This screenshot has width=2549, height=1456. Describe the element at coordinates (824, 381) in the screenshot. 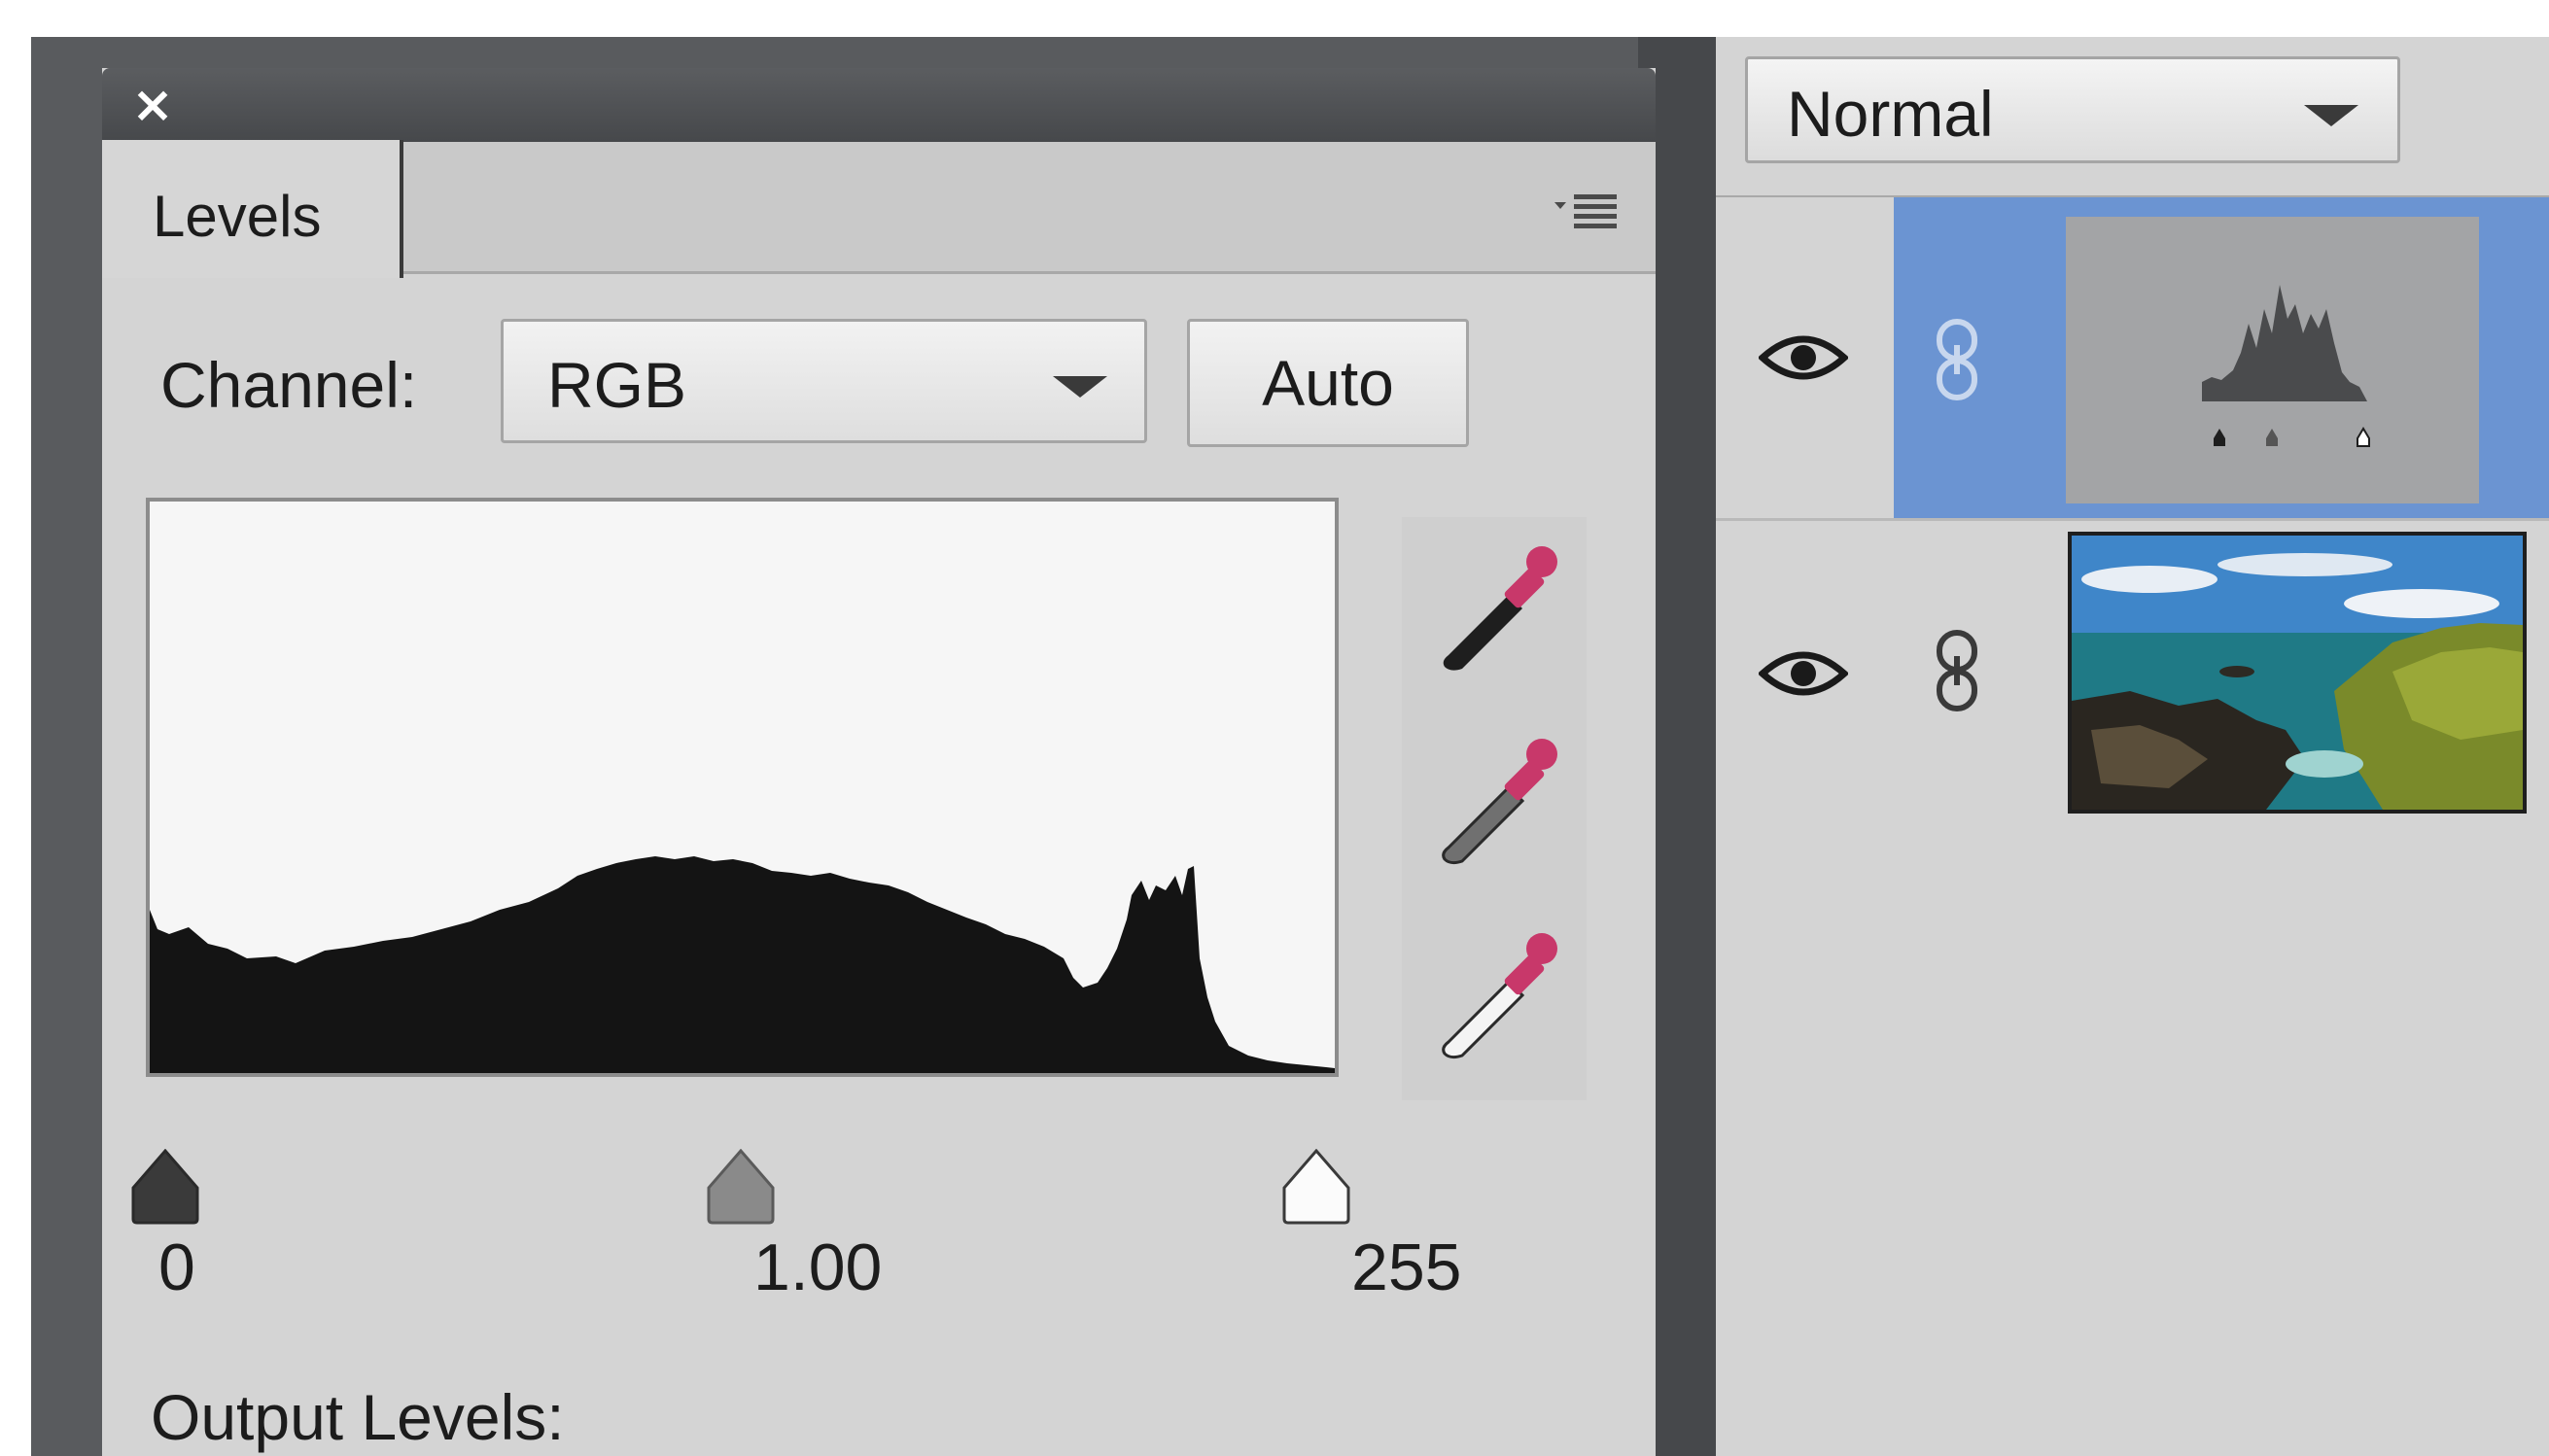

I see `channel-select: RGB` at that location.